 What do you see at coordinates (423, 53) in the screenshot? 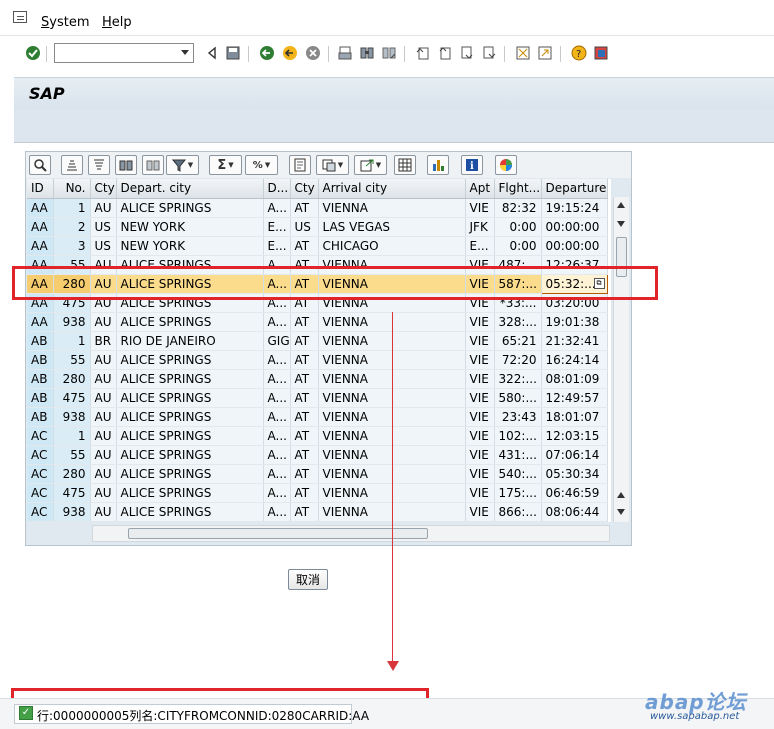
I see `first-page-icon` at bounding box center [423, 53].